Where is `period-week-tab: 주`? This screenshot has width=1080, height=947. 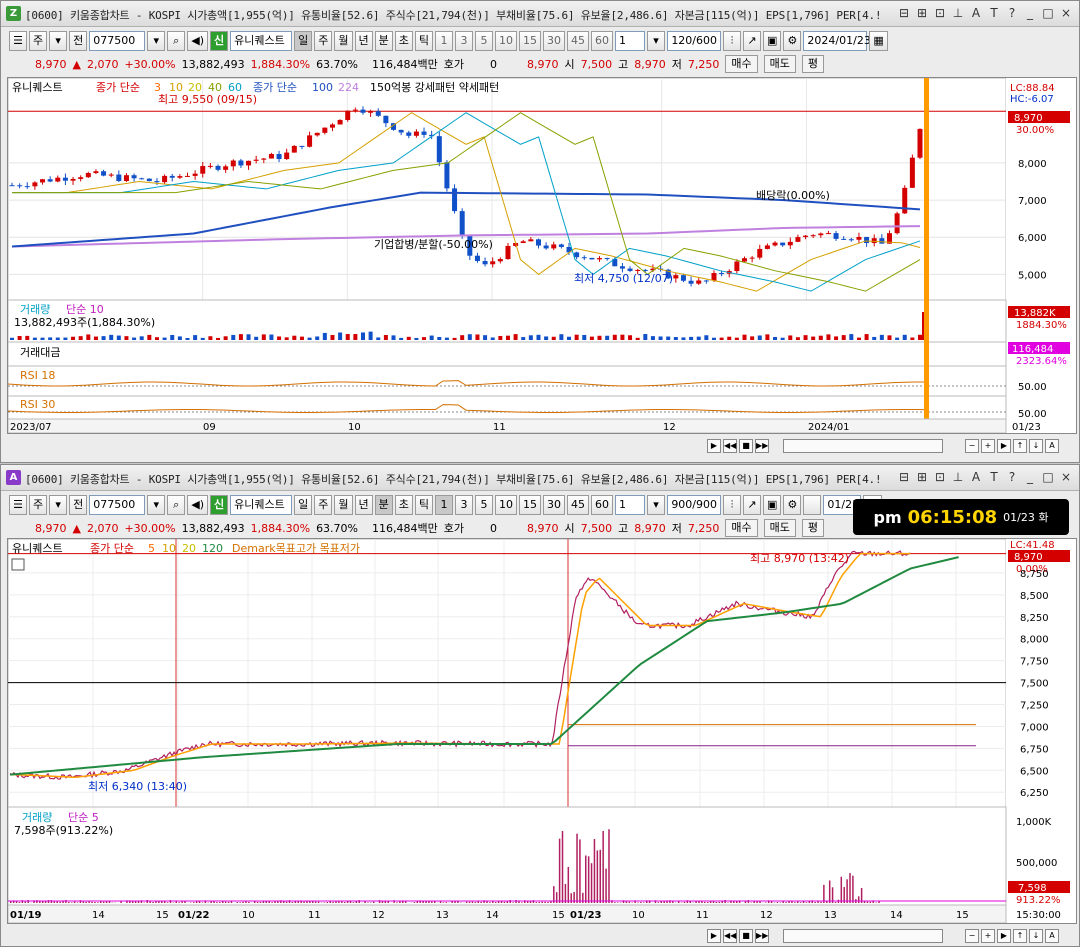
period-week-tab: 주 is located at coordinates (323, 505).